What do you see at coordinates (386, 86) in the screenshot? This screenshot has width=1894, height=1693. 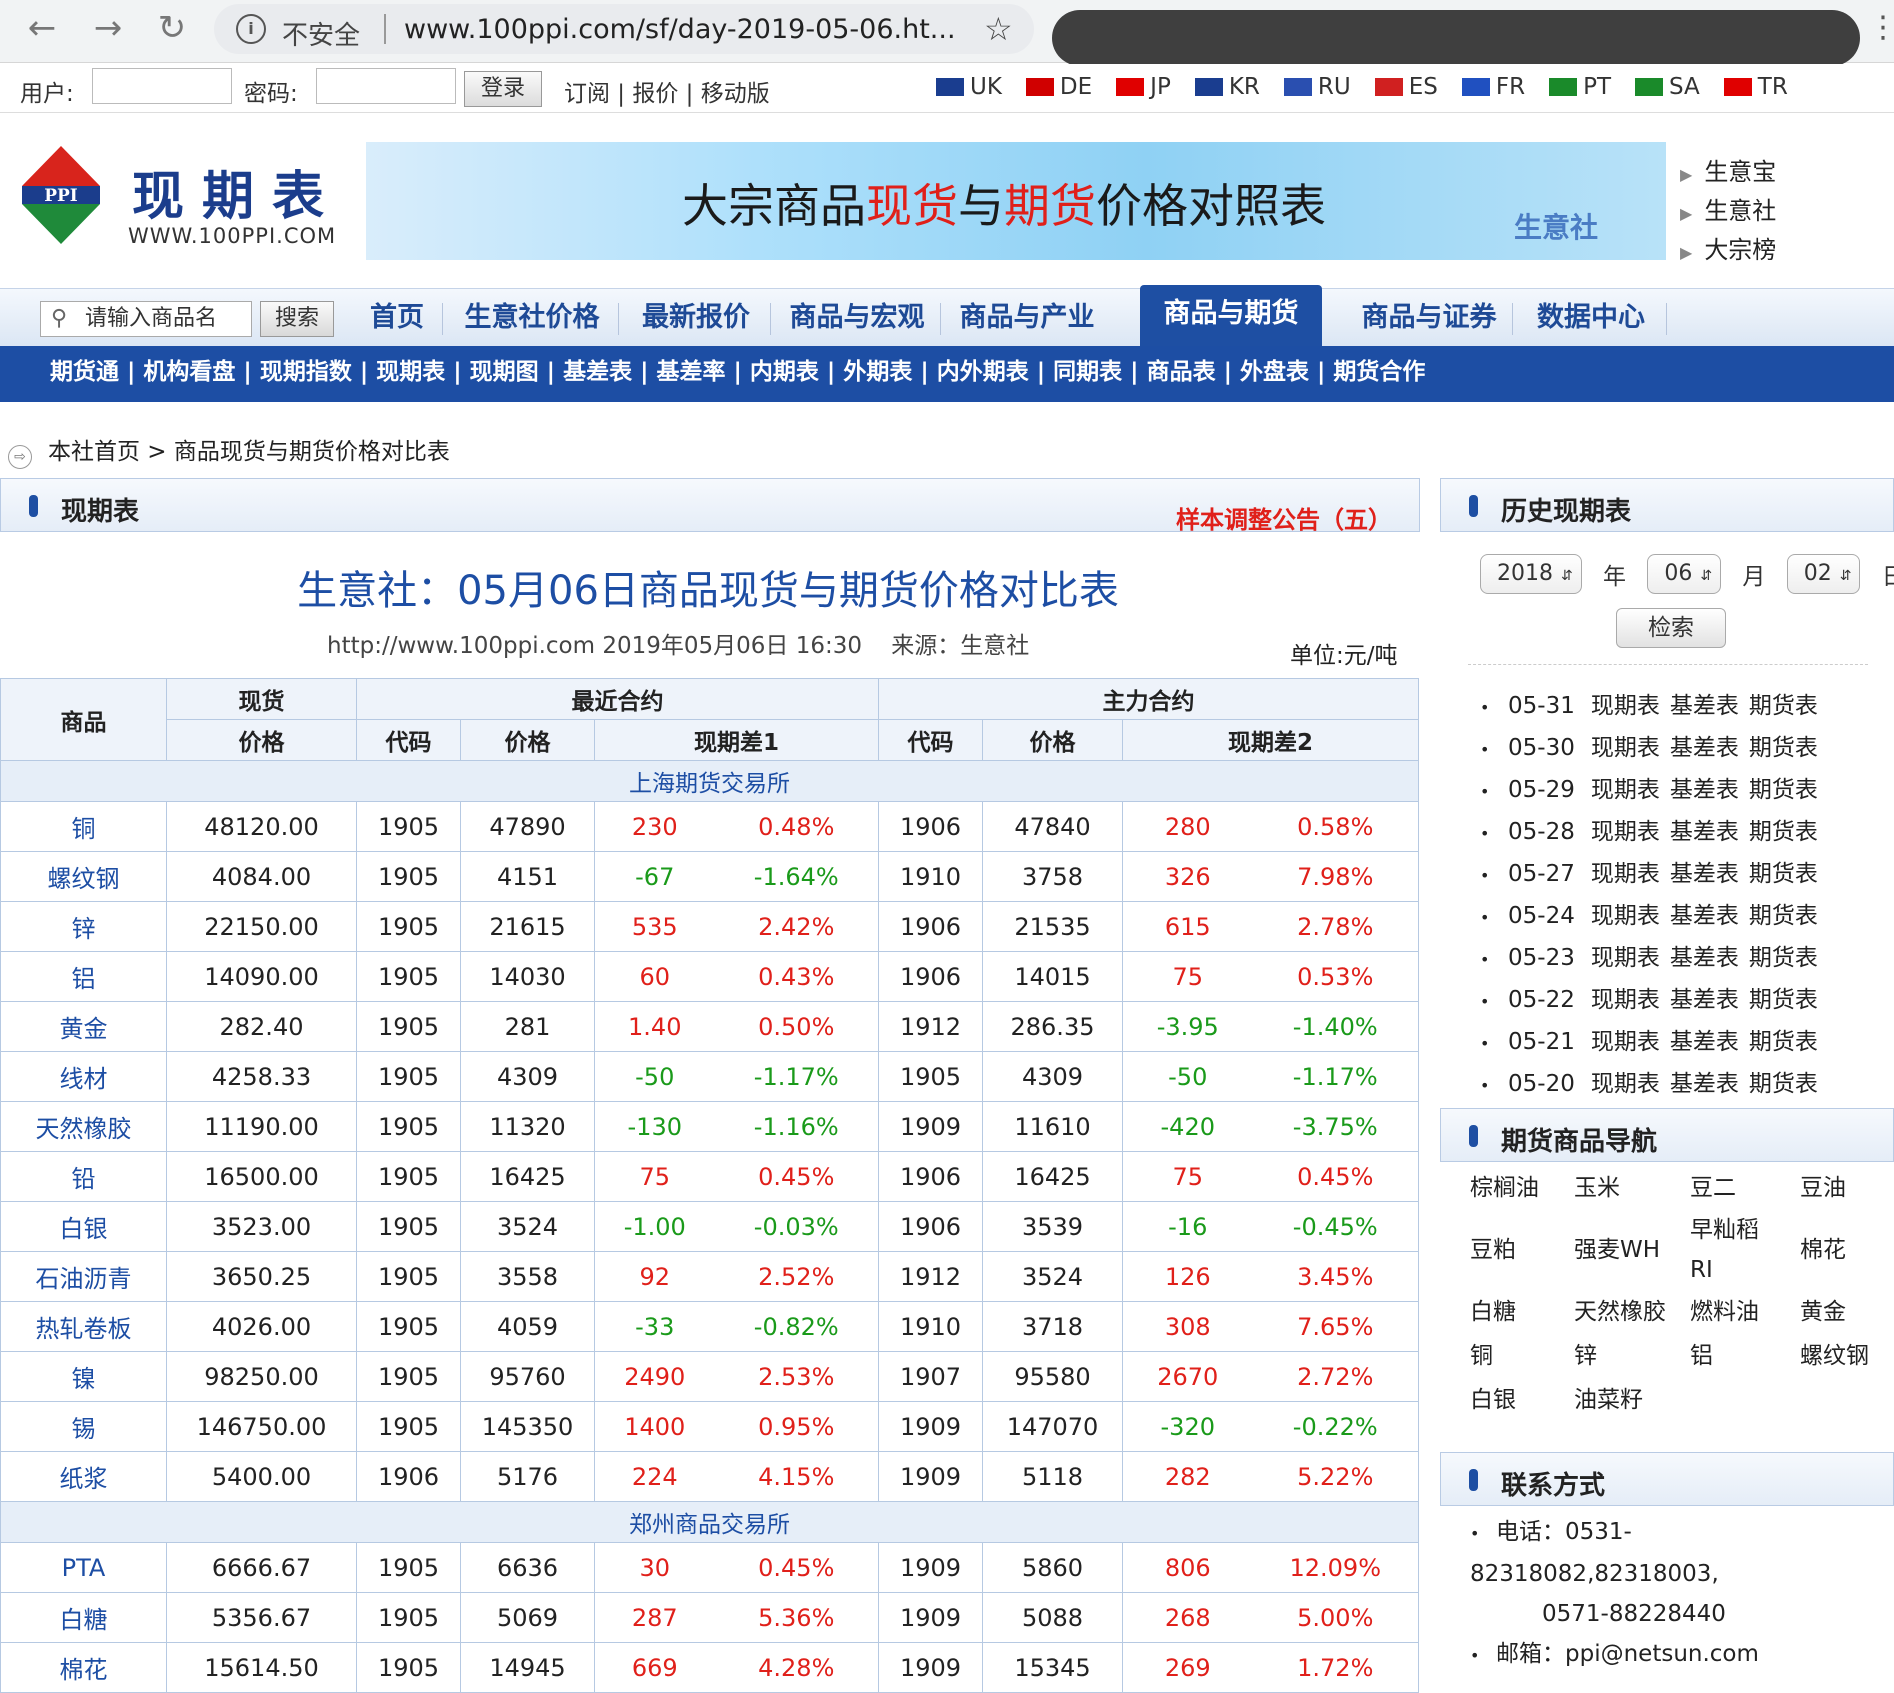 I see `password-input` at bounding box center [386, 86].